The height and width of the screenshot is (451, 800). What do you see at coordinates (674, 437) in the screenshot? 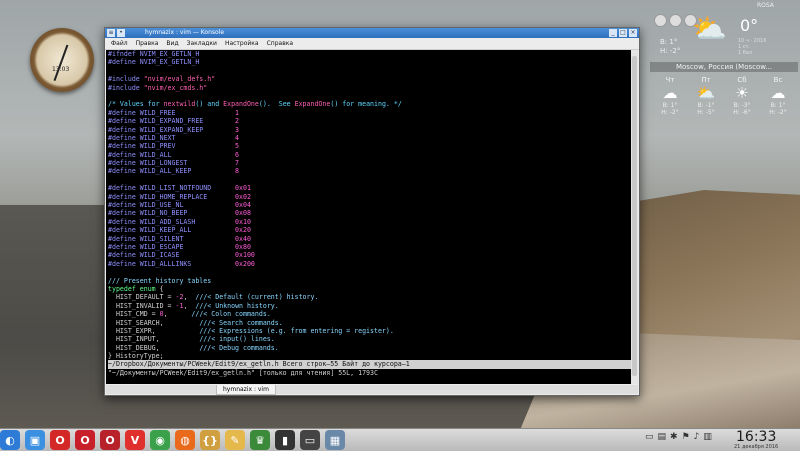
I see `bluetooth-icon: ✱` at bounding box center [674, 437].